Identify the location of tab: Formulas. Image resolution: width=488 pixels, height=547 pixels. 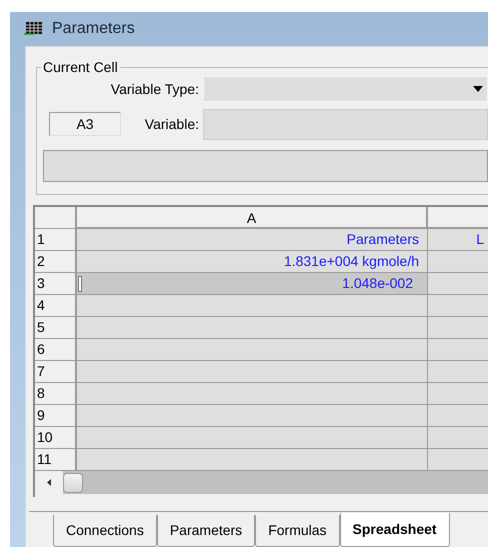
(297, 531).